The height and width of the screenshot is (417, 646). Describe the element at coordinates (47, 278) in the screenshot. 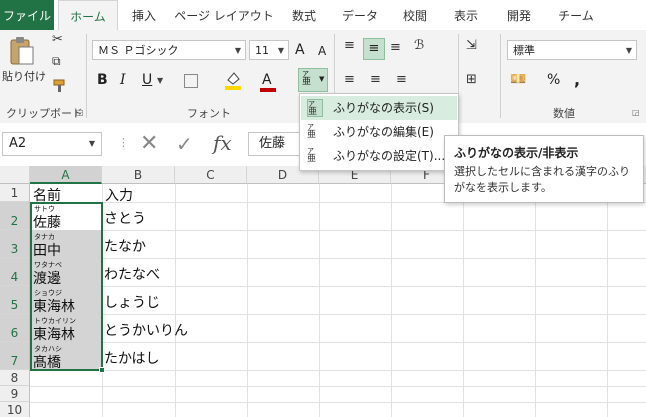

I see `cell-a4: 渡邊` at that location.